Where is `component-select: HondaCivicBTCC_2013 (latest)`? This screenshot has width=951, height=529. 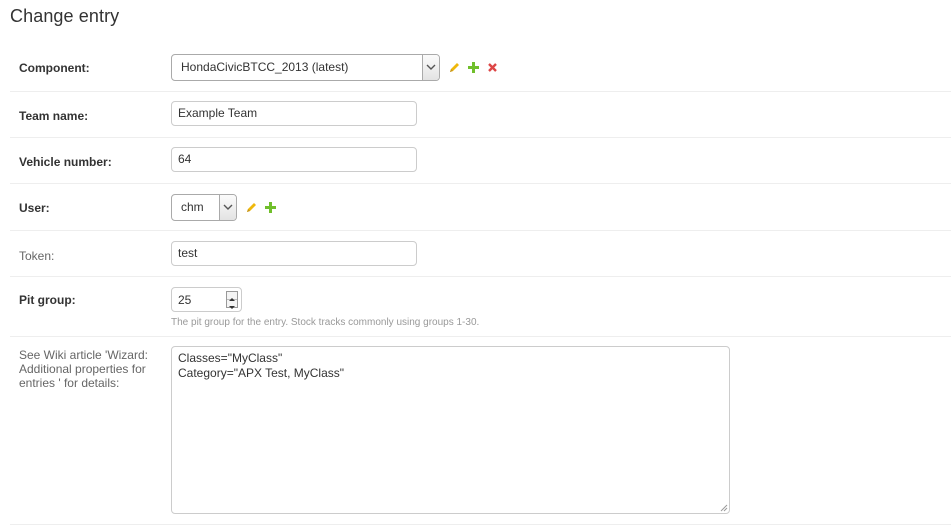 component-select: HondaCivicBTCC_2013 (latest) is located at coordinates (305, 67).